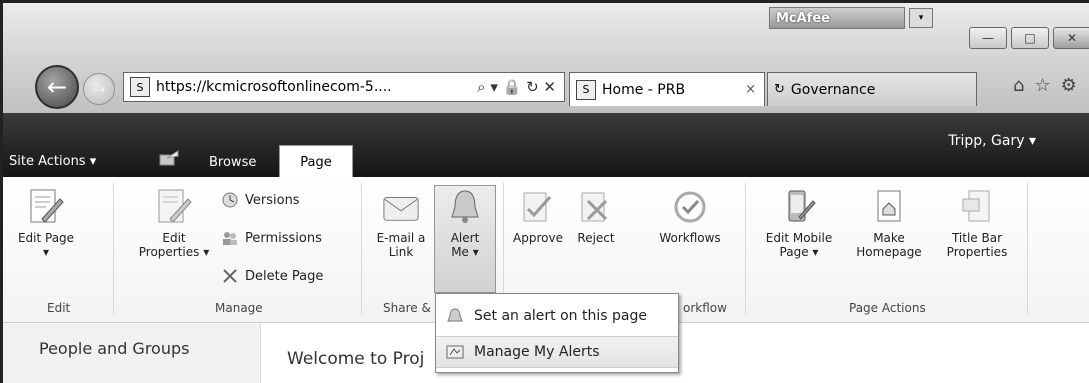 This screenshot has height=383, width=1089. What do you see at coordinates (705, 308) in the screenshot?
I see `group-label-workflow: orkflow` at bounding box center [705, 308].